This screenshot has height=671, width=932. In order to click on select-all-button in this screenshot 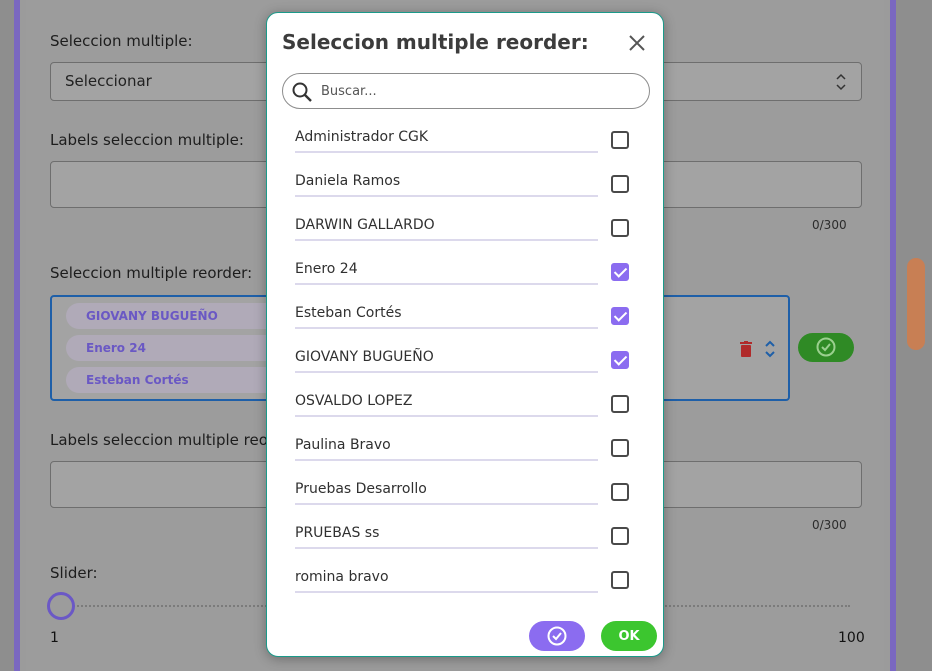, I will do `click(557, 636)`.